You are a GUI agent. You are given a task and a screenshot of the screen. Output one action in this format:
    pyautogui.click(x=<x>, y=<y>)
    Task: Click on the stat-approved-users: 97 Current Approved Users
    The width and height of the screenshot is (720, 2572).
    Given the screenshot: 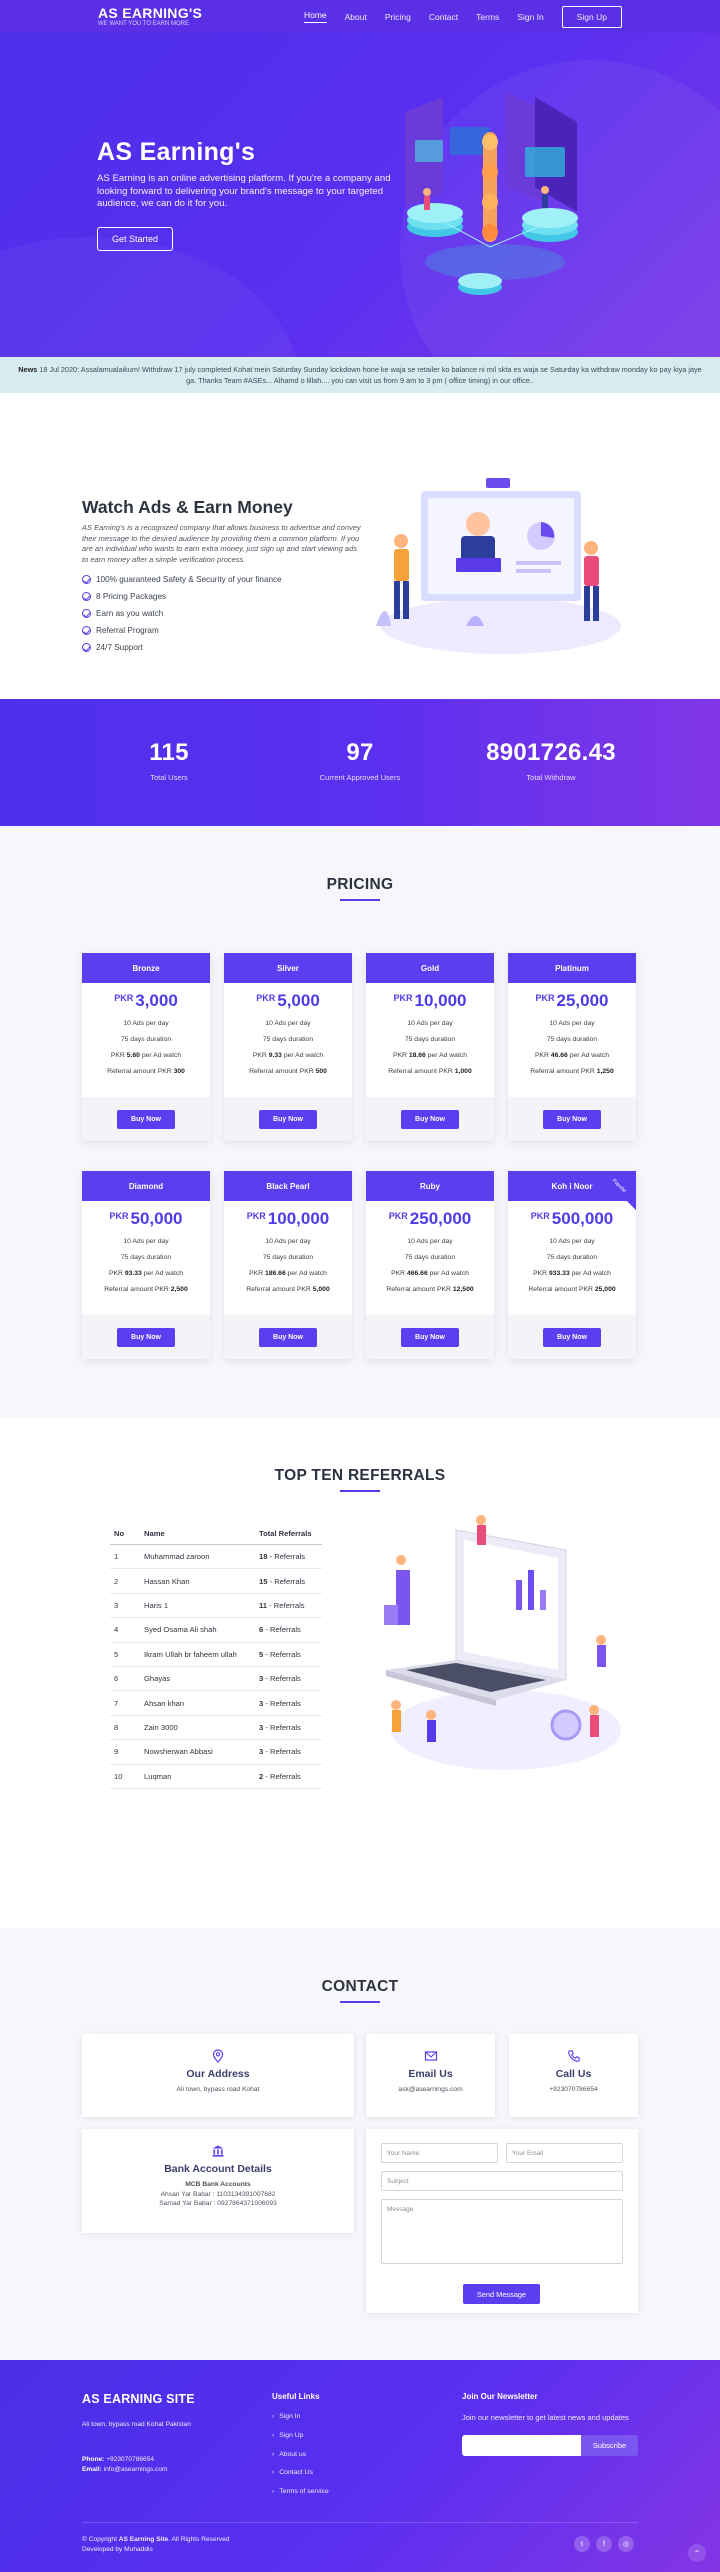 What is the action you would take?
    pyautogui.click(x=360, y=760)
    